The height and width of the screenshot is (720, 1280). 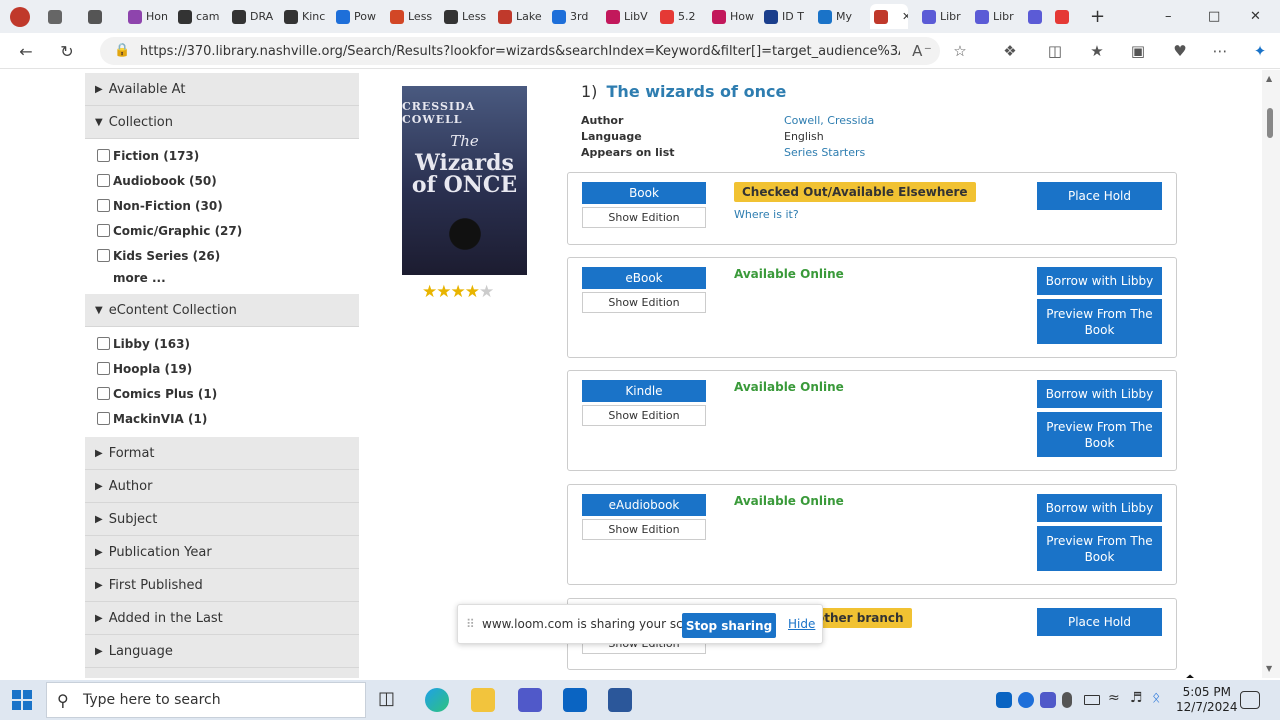 What do you see at coordinates (644, 193) in the screenshot?
I see `format-button: Book` at bounding box center [644, 193].